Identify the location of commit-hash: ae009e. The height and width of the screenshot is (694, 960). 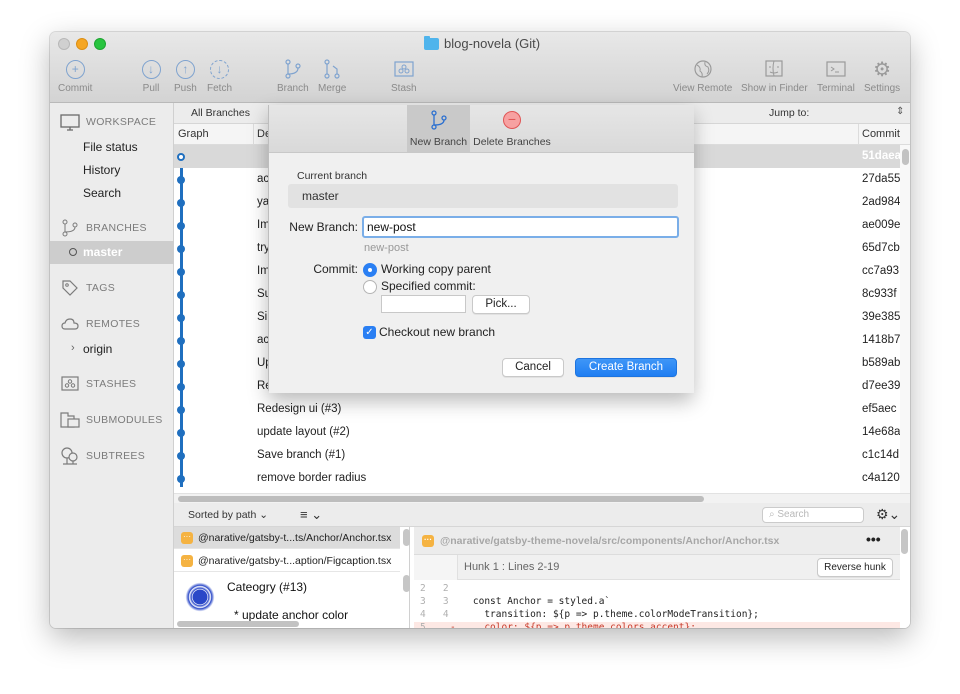
(881, 225).